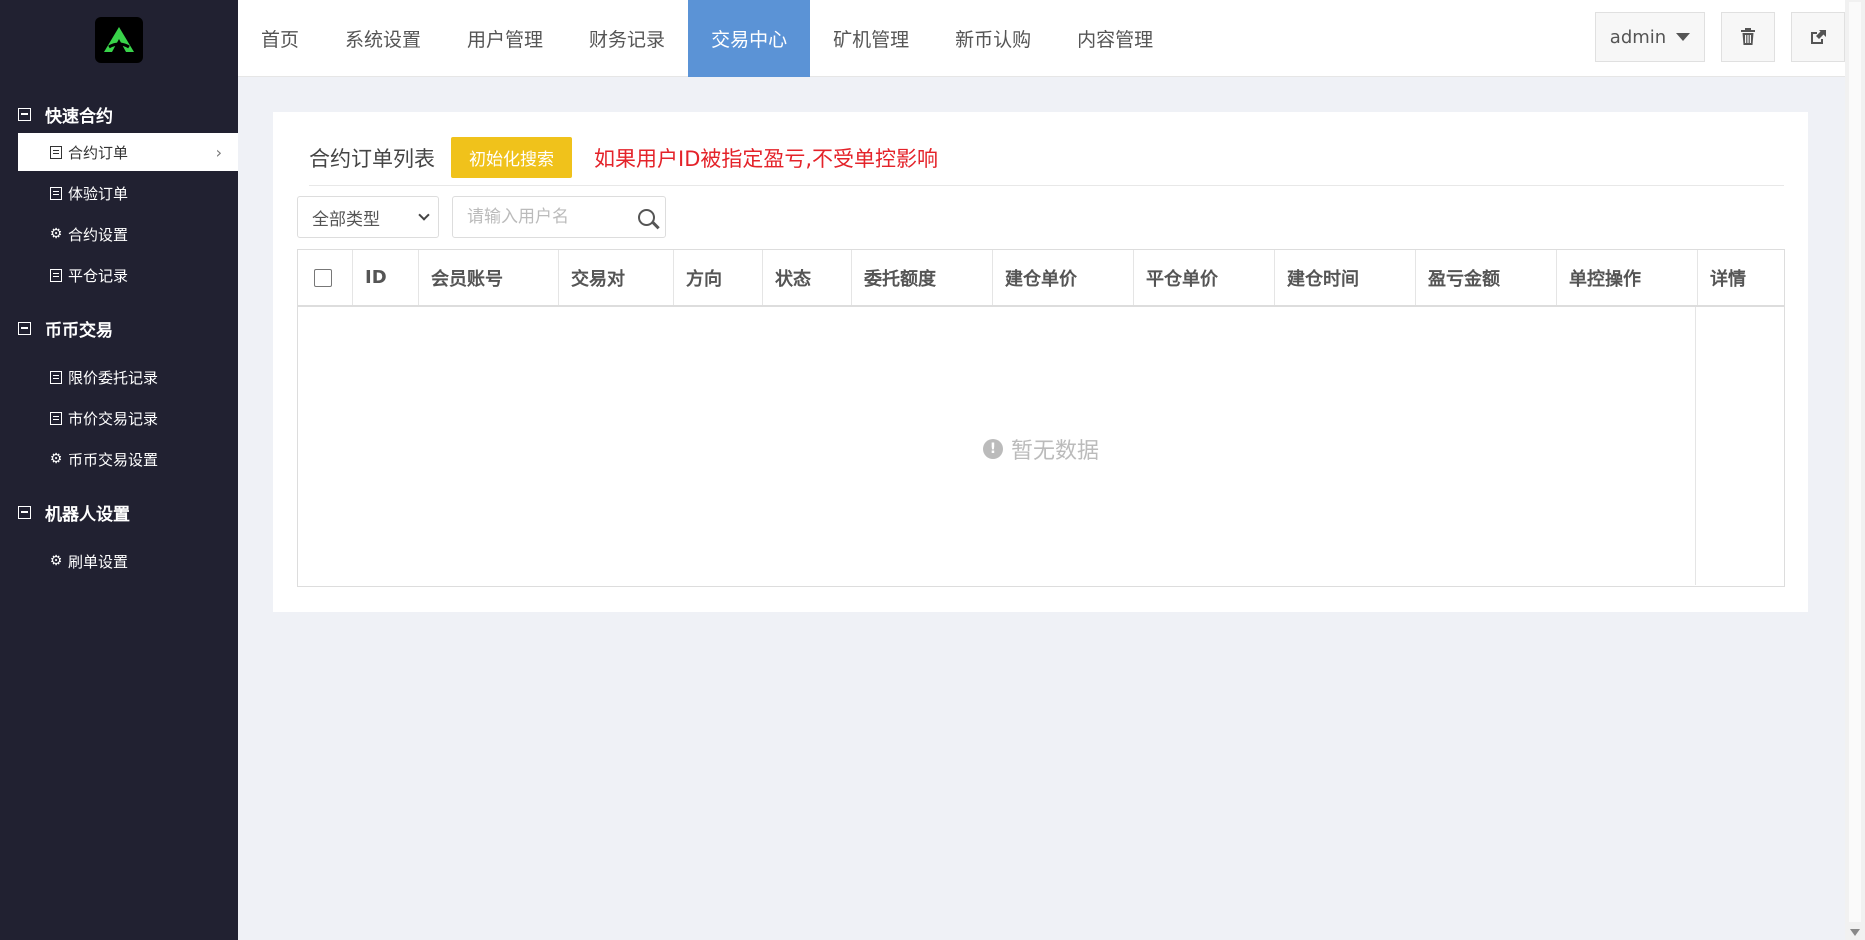 The image size is (1865, 940). What do you see at coordinates (1627, 277) in the screenshot?
I see `col-single-control: 单控操作` at bounding box center [1627, 277].